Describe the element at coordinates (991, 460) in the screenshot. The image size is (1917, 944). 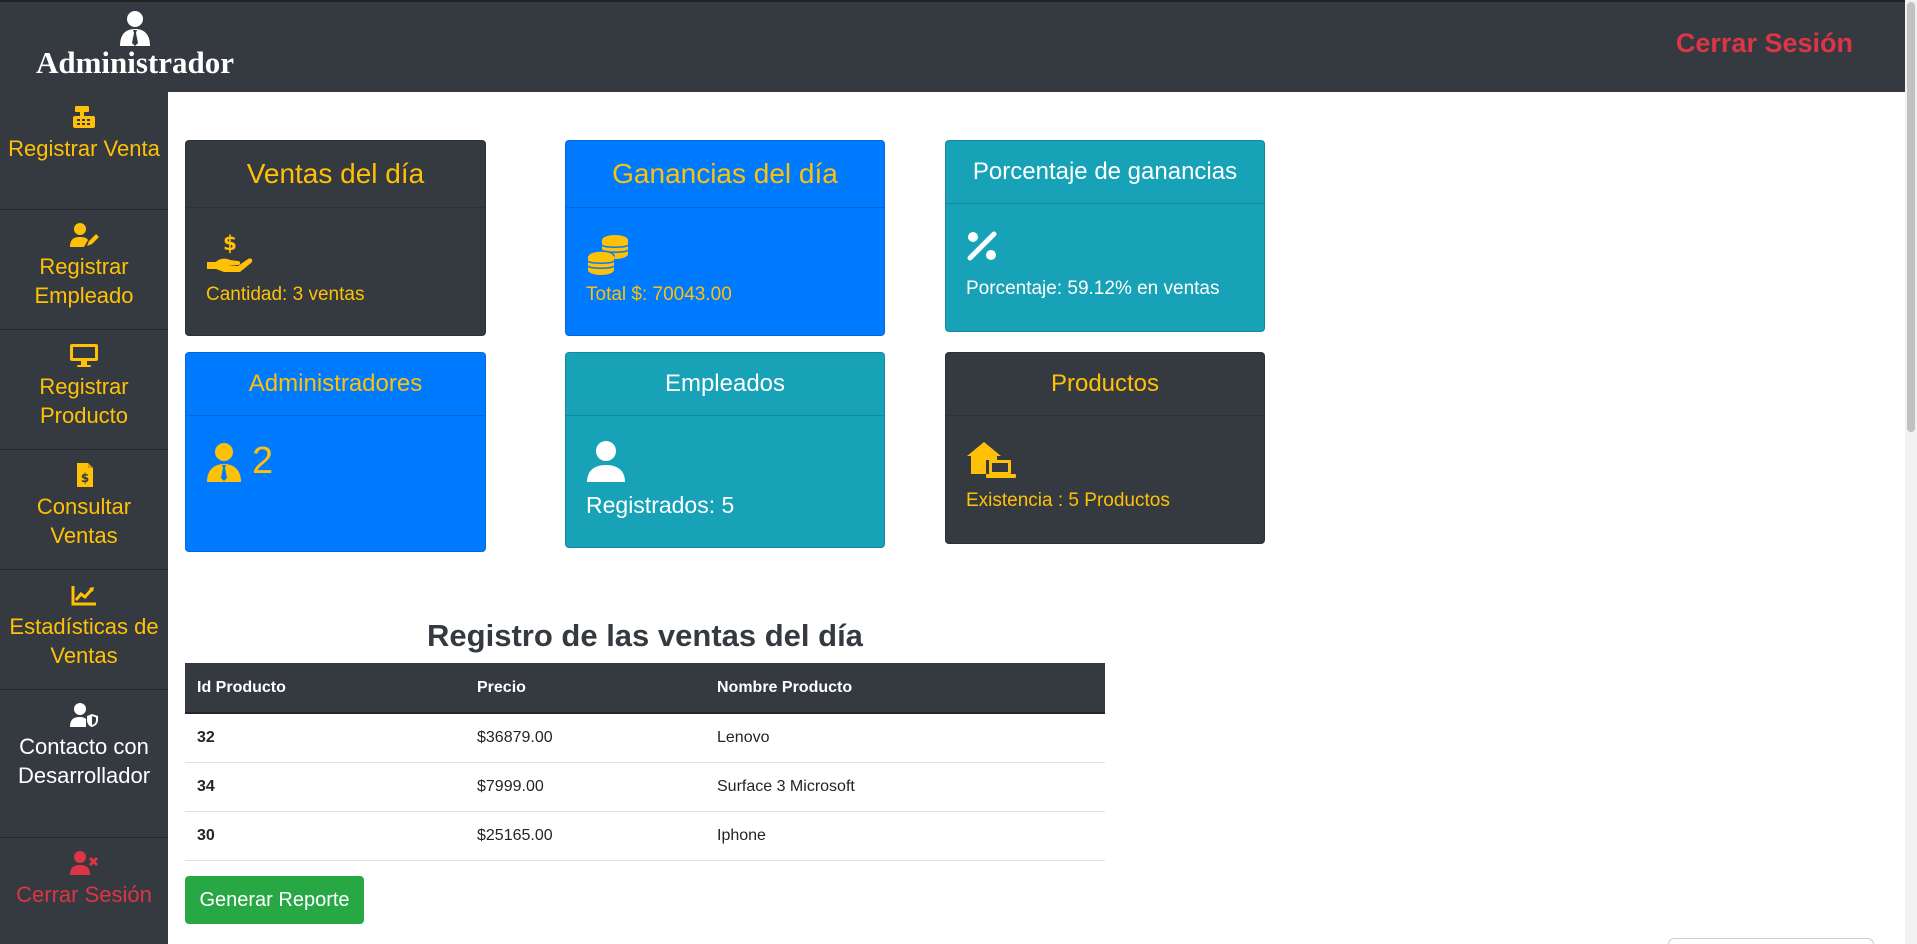
I see `house-laptop-icon` at that location.